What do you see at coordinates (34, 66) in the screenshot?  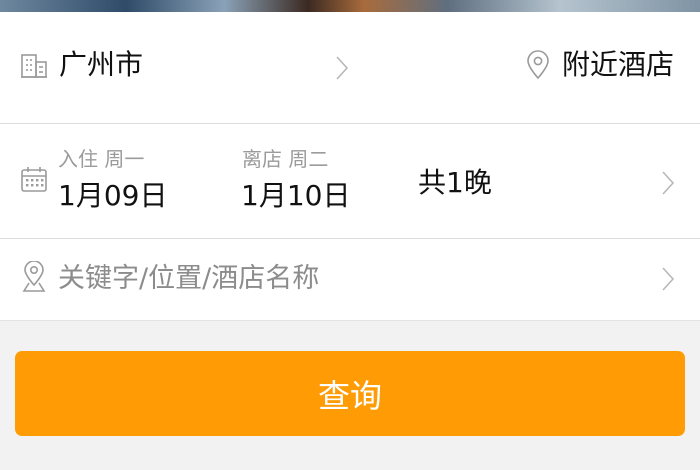 I see `building-icon` at bounding box center [34, 66].